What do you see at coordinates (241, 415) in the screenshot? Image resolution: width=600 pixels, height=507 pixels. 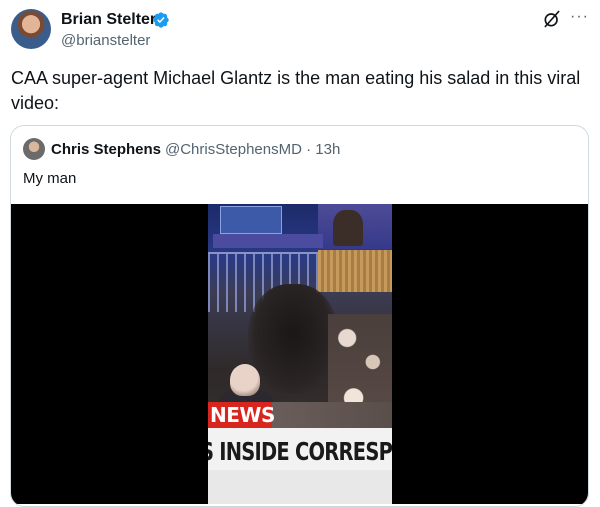 I see `news-label: NEWS` at bounding box center [241, 415].